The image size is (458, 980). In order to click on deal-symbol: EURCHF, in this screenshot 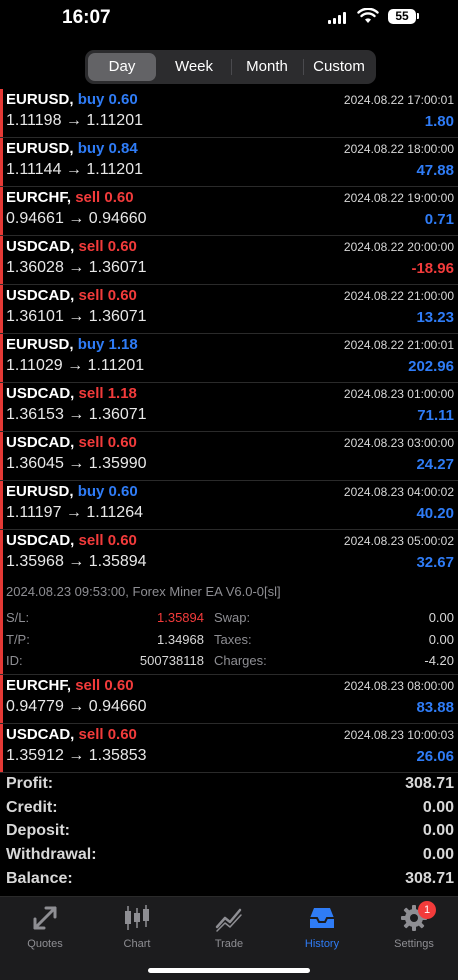, I will do `click(39, 197)`.